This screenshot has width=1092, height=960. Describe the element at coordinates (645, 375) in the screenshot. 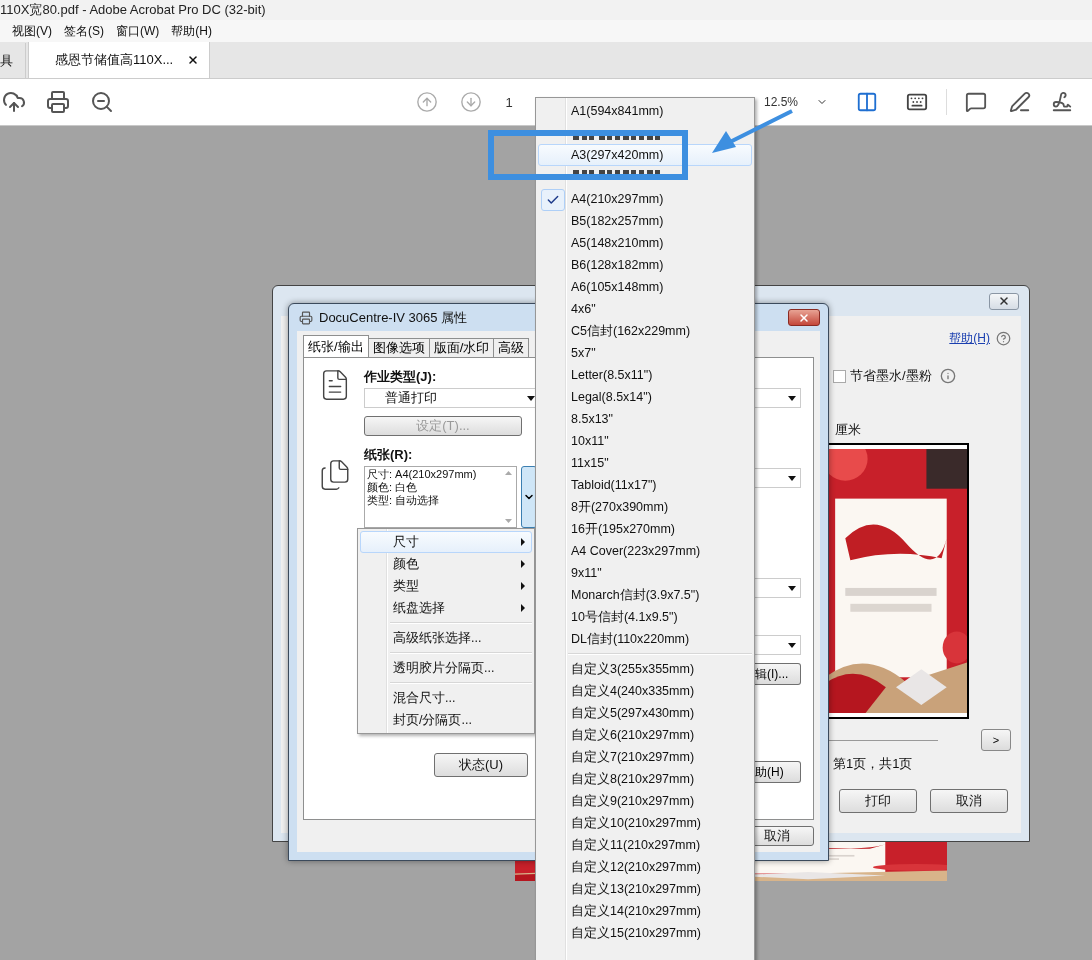

I see `menu-item: Letter(8.5x11")` at that location.